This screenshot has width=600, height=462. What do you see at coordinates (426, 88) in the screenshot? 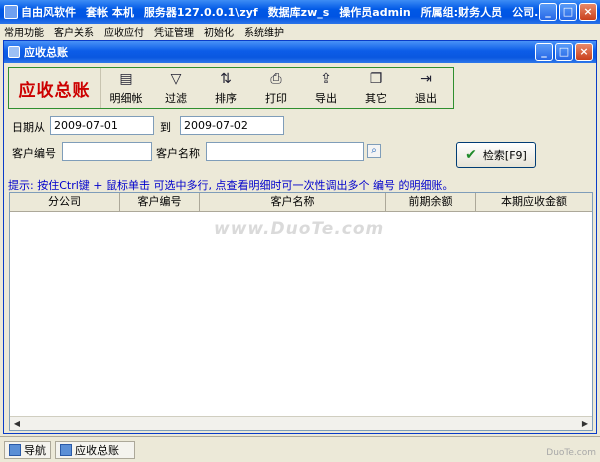
I see `exit-button: ⇥ 退出` at bounding box center [426, 88].